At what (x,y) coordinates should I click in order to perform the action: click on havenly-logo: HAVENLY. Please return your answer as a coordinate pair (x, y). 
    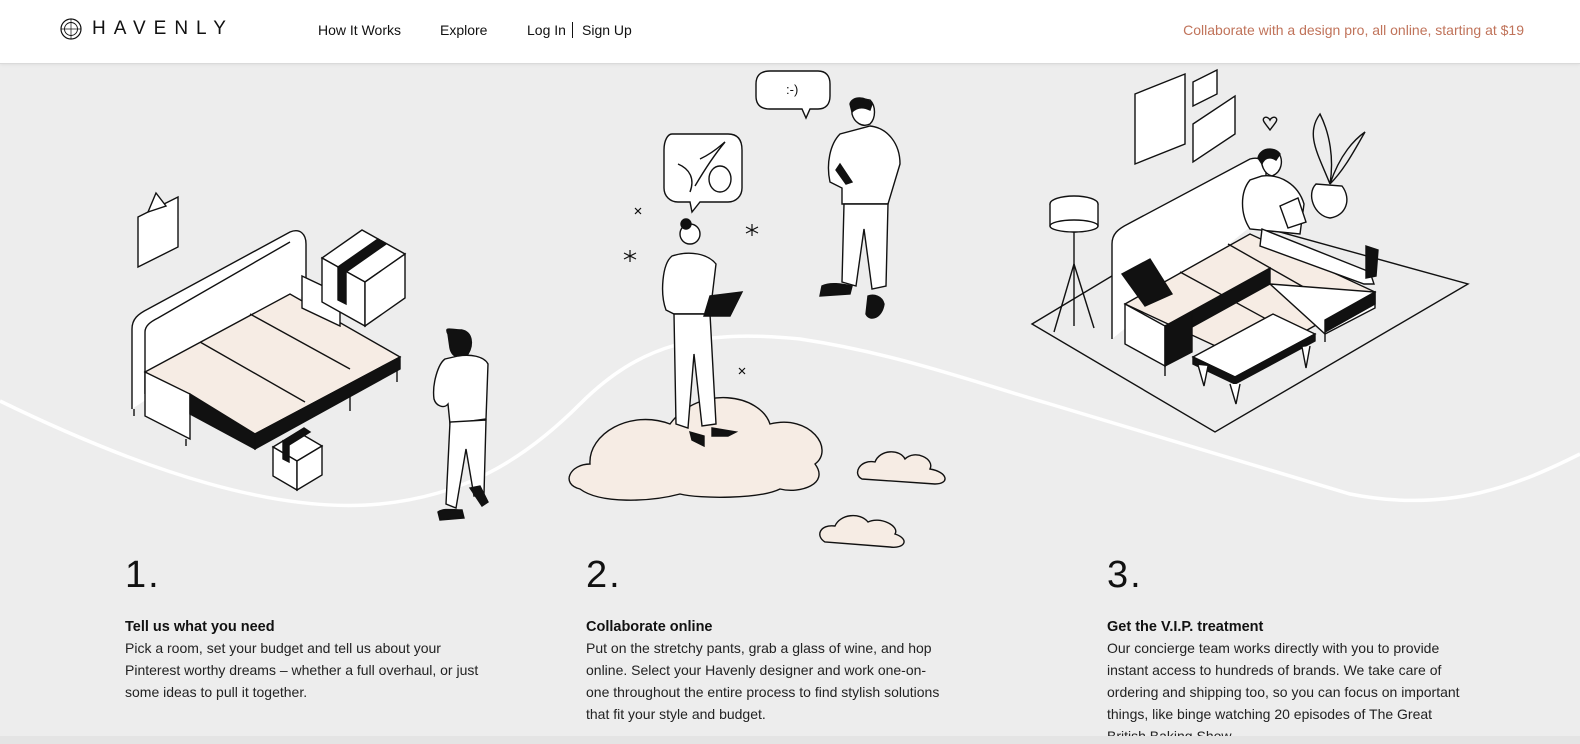
    Looking at the image, I should click on (147, 29).